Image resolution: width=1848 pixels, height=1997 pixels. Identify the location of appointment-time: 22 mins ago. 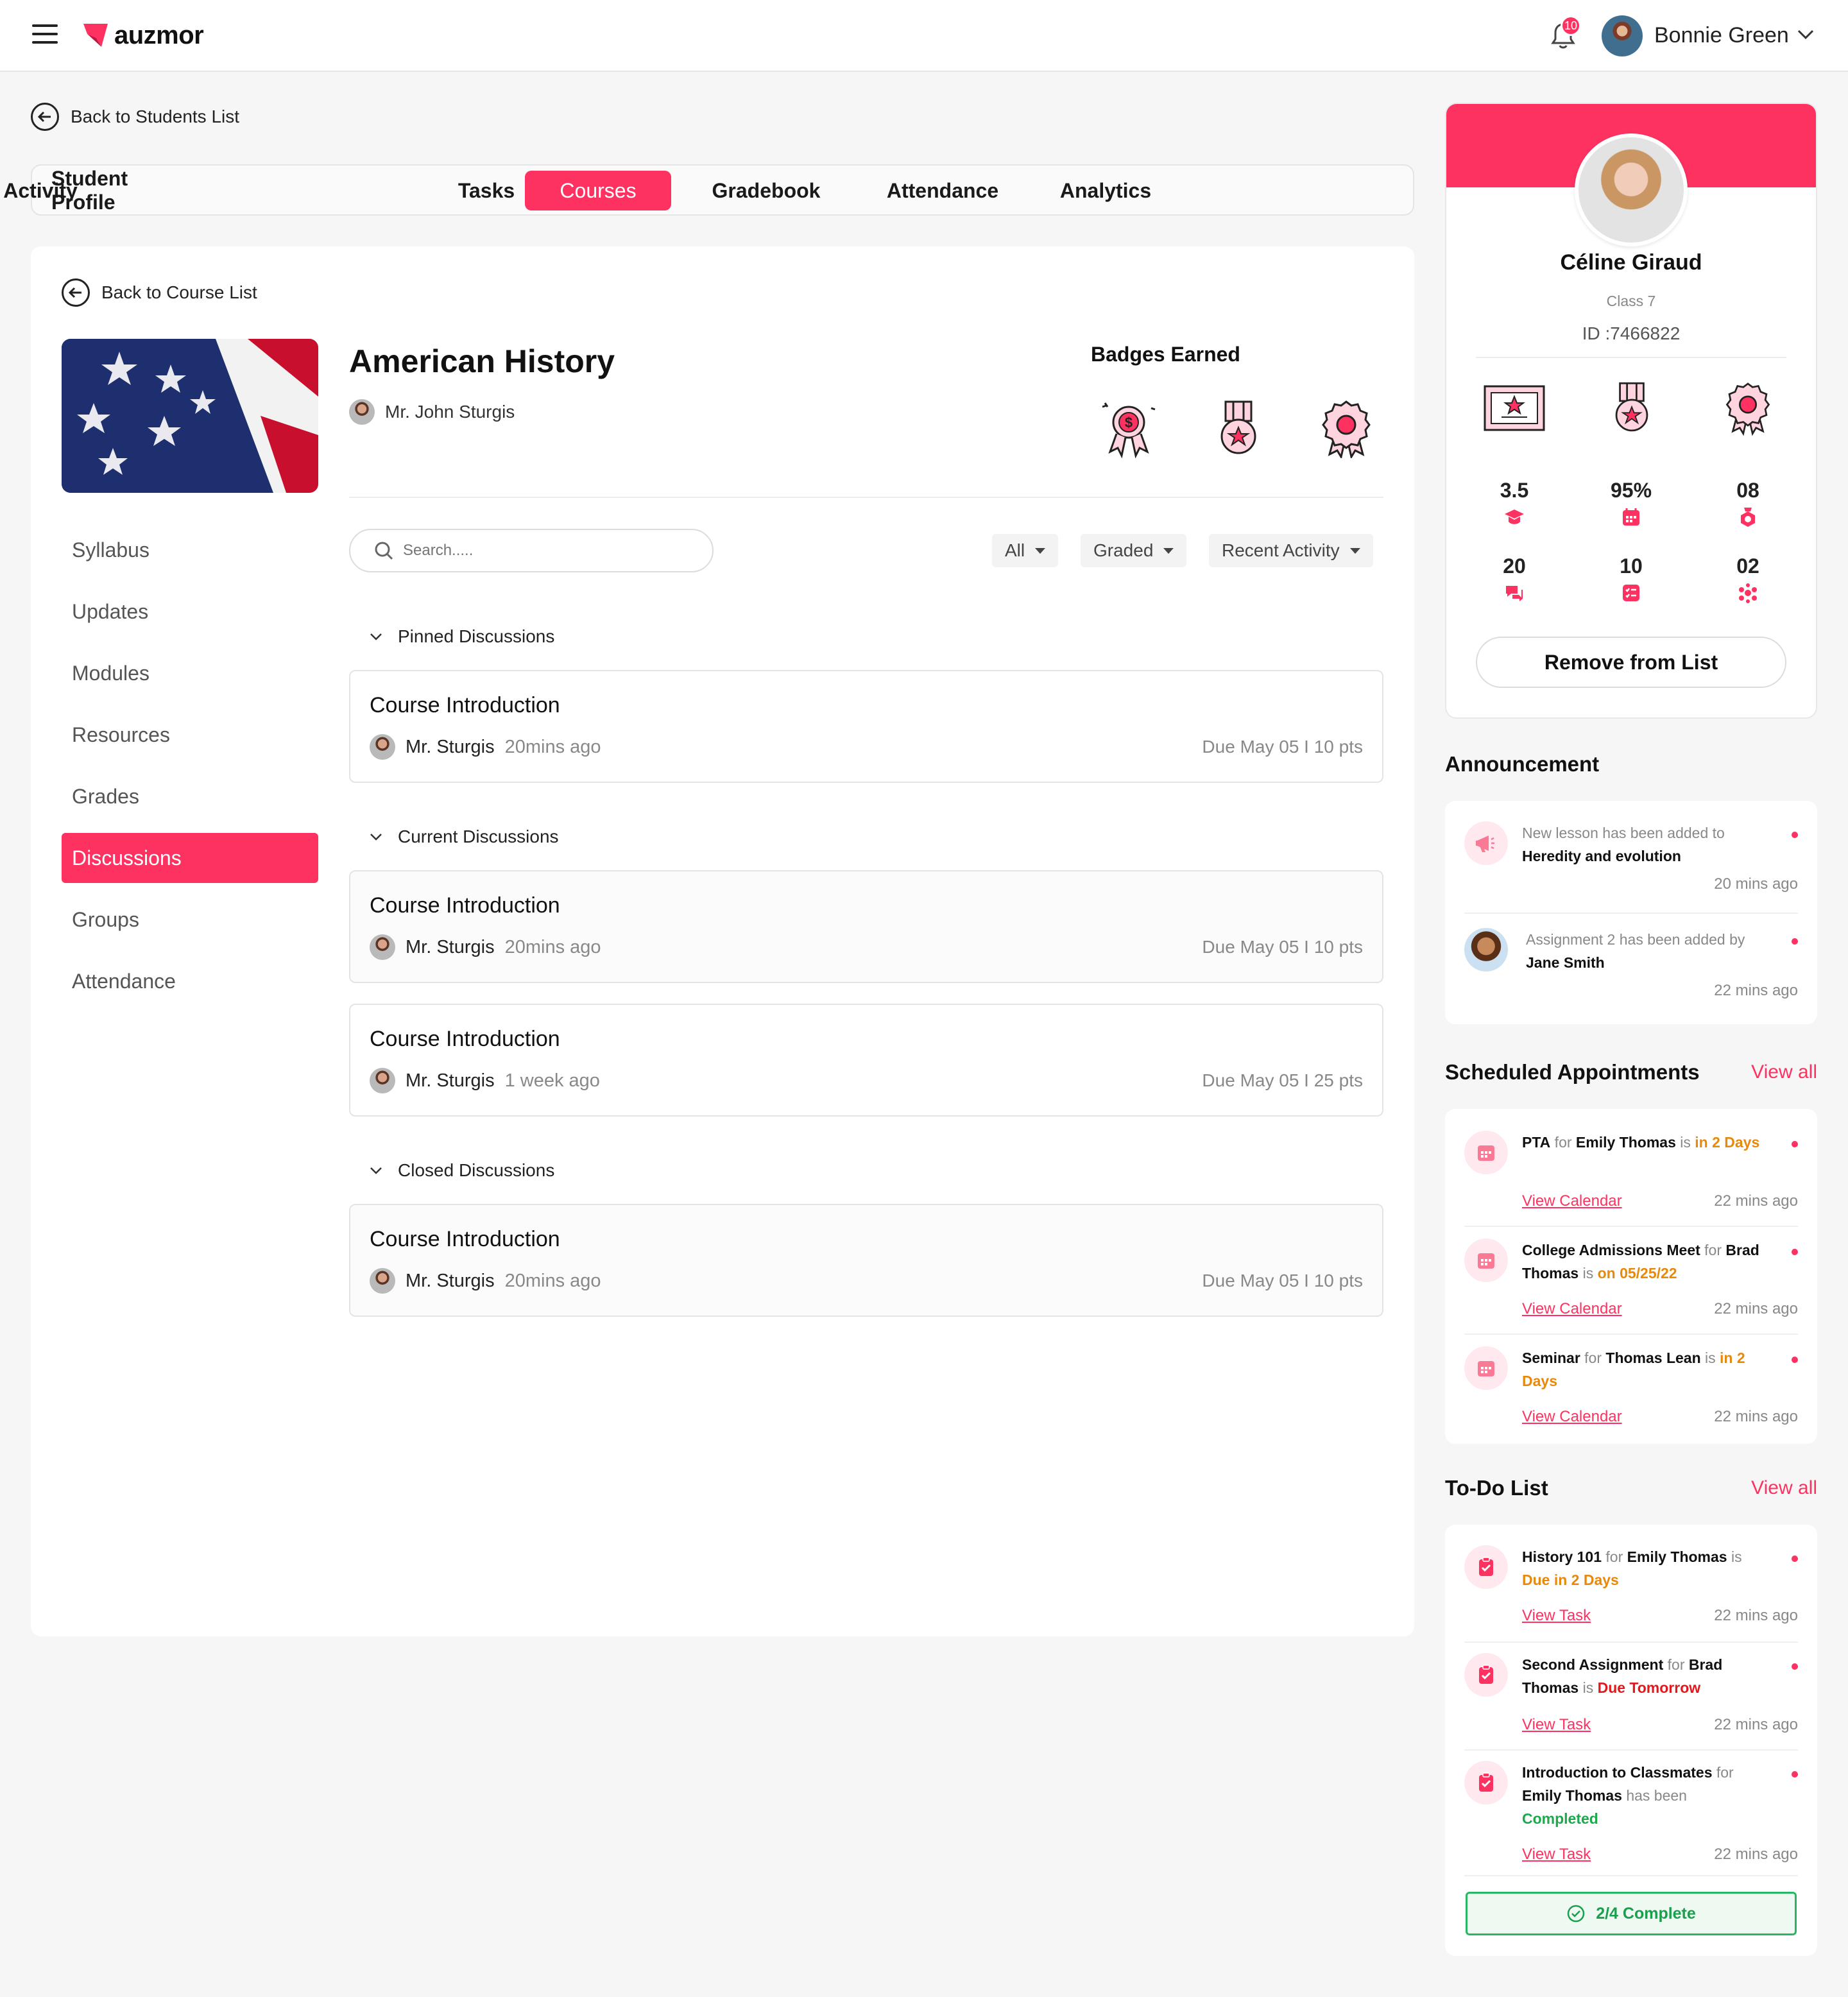
(1756, 1201).